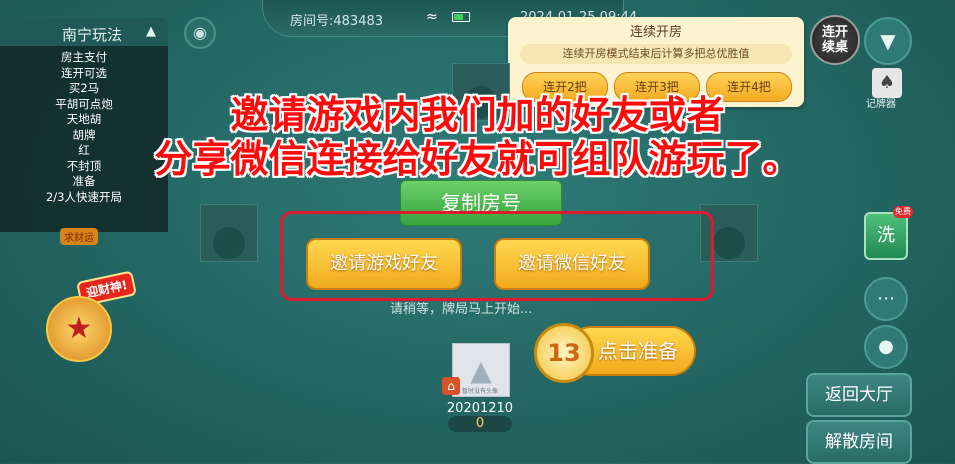  I want to click on invite-wechat-friend-button: 邀请微信好友, so click(572, 264).